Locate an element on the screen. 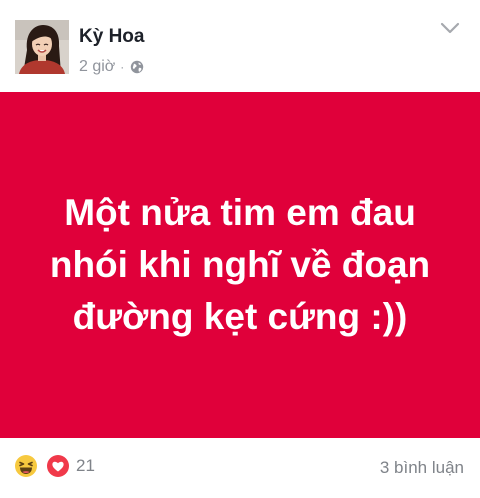  reaction-count: 21 is located at coordinates (85, 465).